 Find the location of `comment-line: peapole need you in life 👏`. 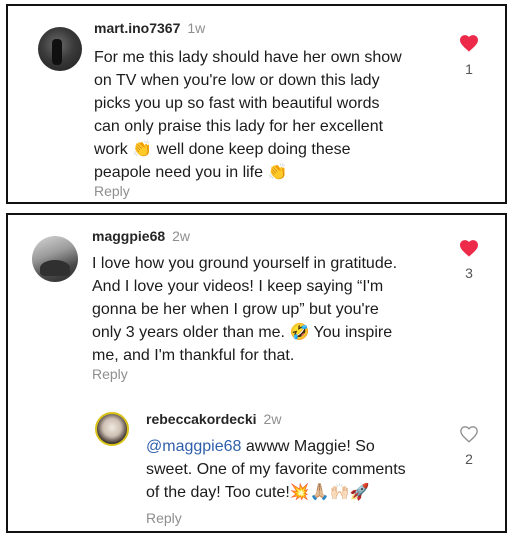

comment-line: peapole need you in life 👏 is located at coordinates (191, 172).